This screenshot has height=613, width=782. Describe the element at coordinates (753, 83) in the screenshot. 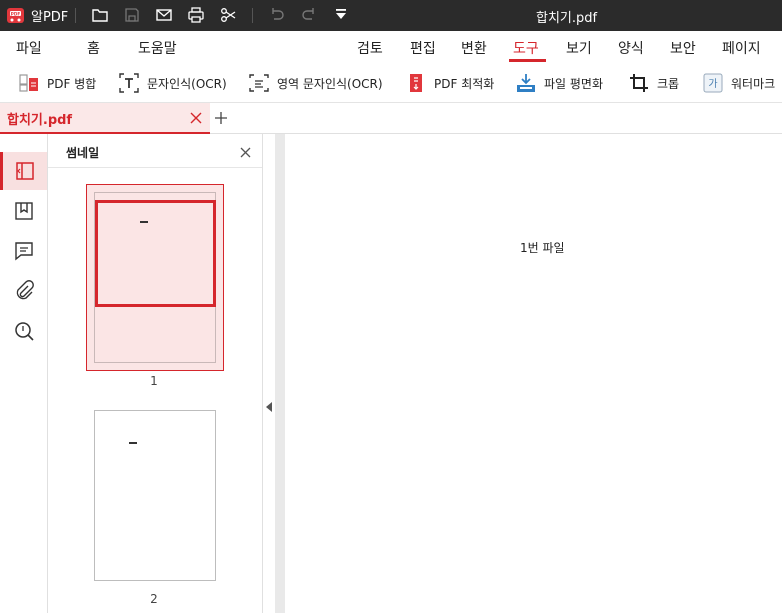

I see `watermark-label: 워터마크` at that location.